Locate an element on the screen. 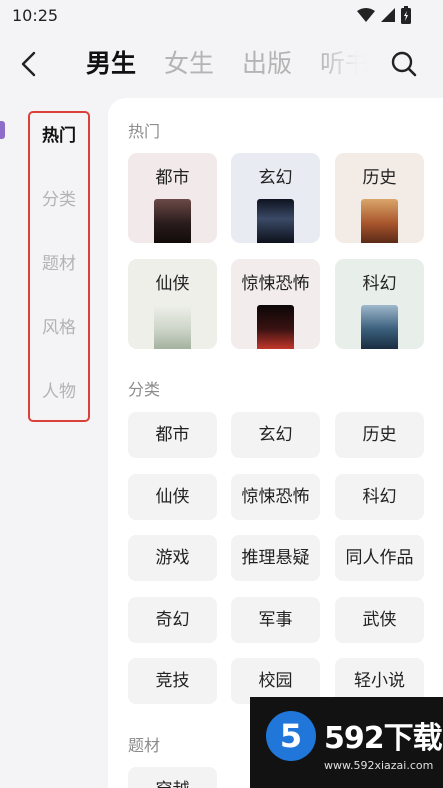 The height and width of the screenshot is (788, 443). tab-female: 女生 is located at coordinates (189, 64).